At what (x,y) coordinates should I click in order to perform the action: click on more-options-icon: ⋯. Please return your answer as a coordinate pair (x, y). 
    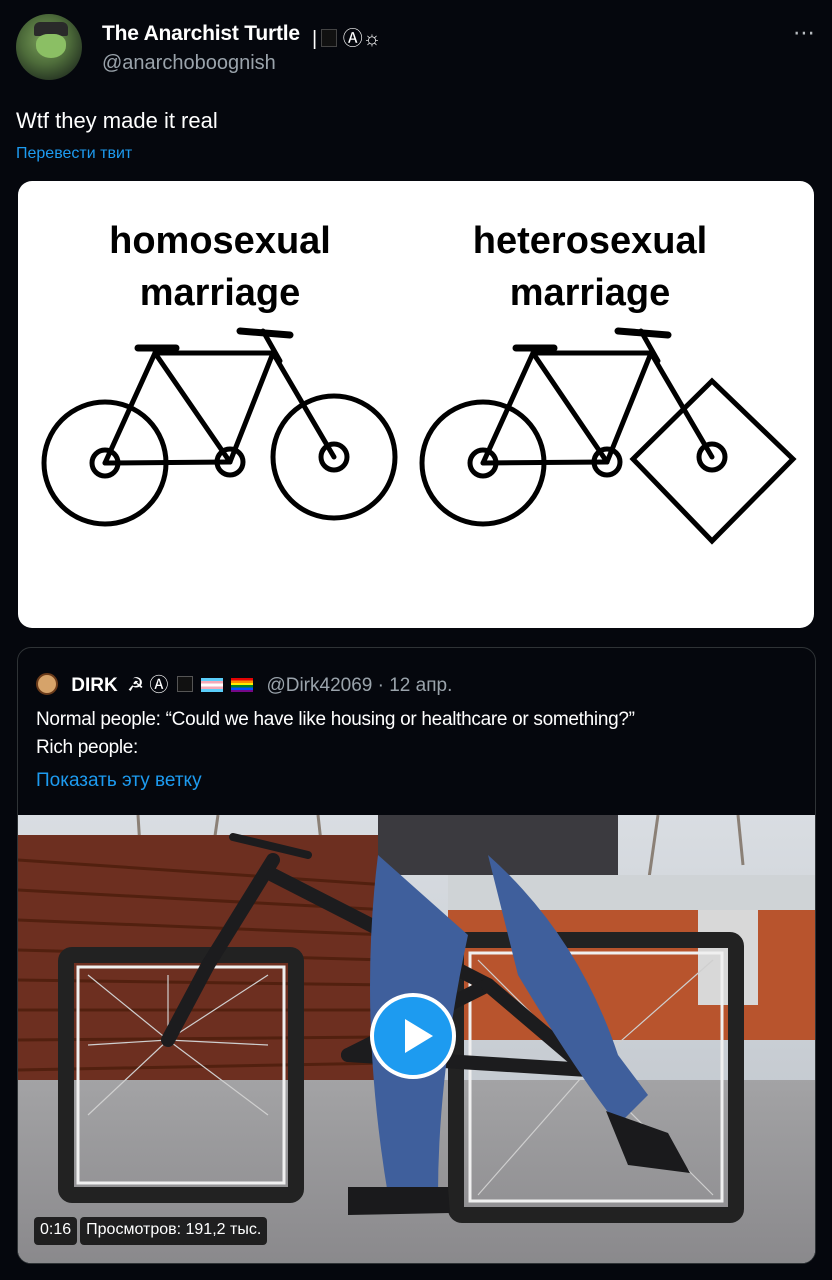
    Looking at the image, I should click on (804, 33).